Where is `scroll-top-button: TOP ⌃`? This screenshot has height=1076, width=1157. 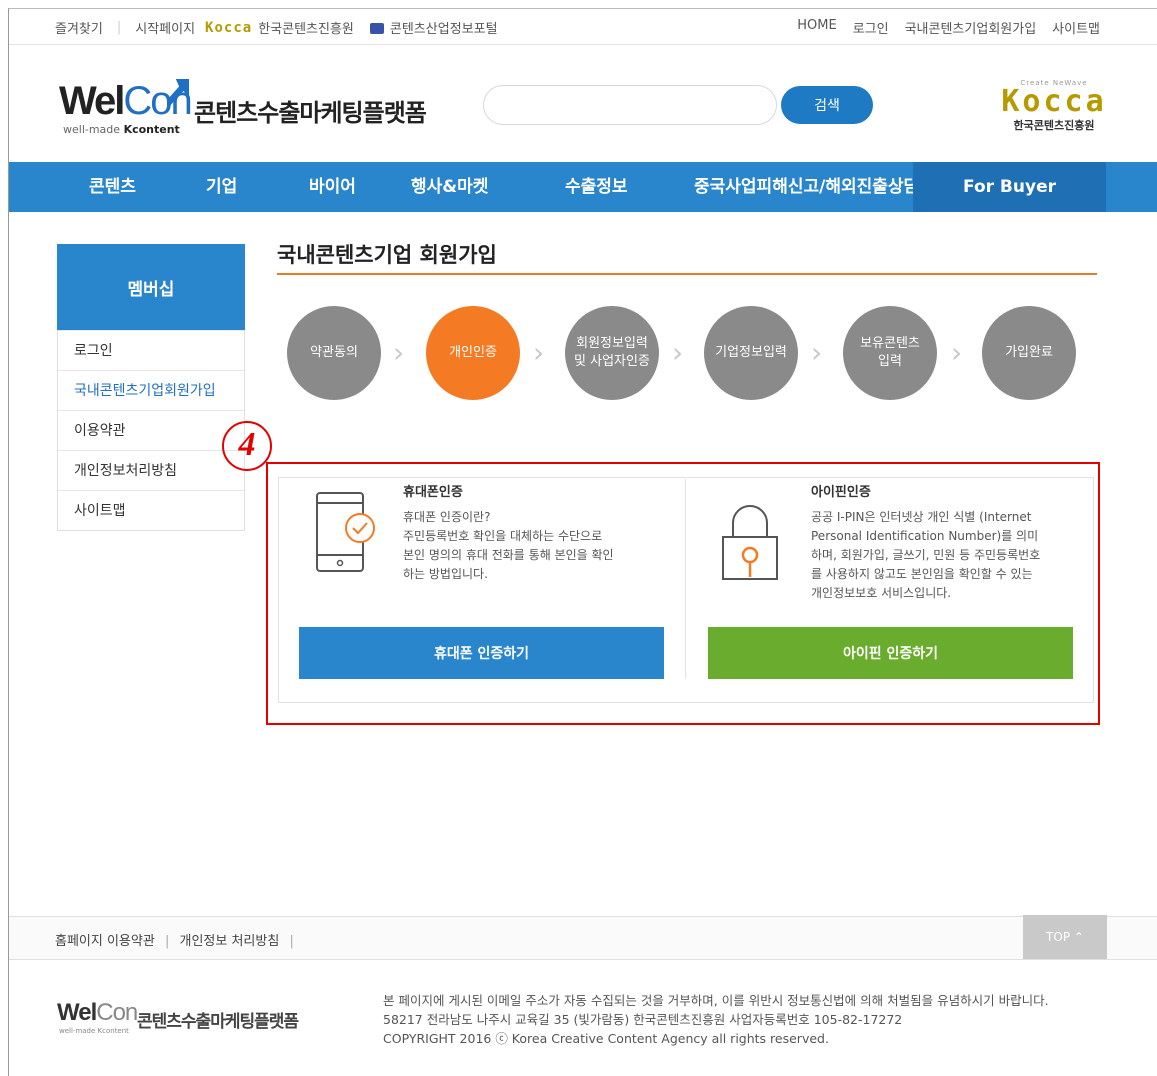 scroll-top-button: TOP ⌃ is located at coordinates (1065, 937).